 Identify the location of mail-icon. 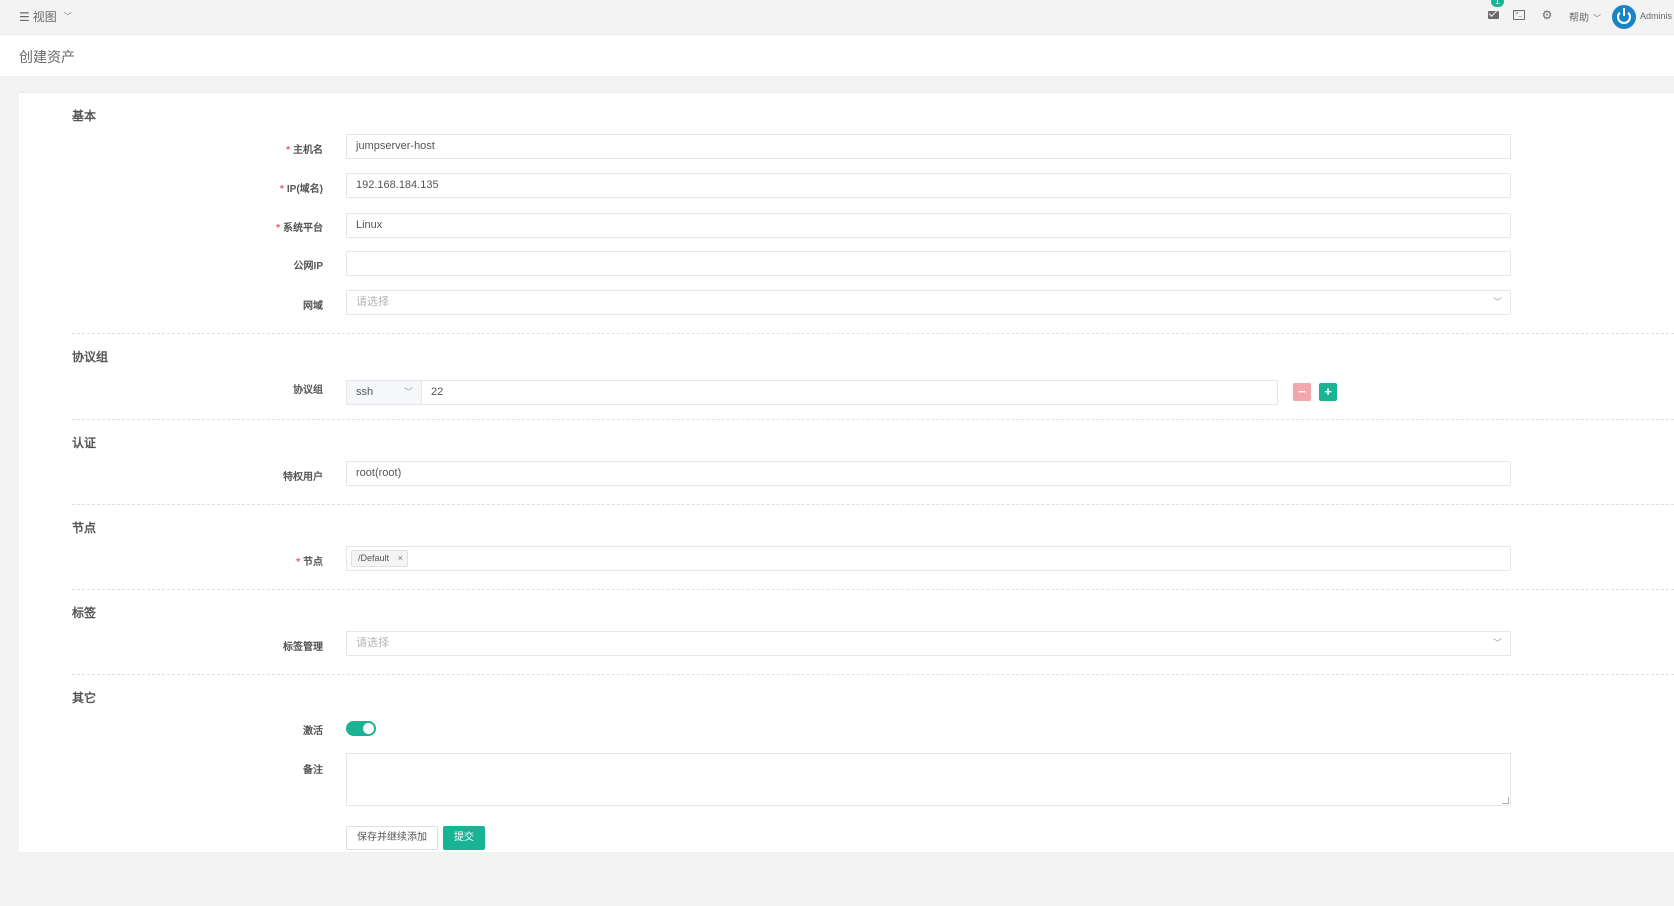
(1493, 15).